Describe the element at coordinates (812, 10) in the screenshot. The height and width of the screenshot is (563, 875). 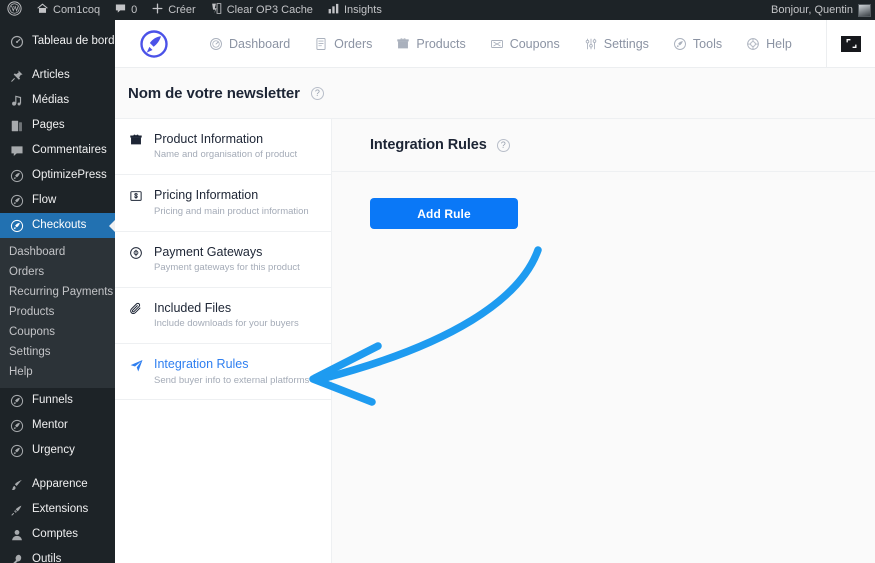
I see `greeting-label: Bonjour, Quentin` at that location.